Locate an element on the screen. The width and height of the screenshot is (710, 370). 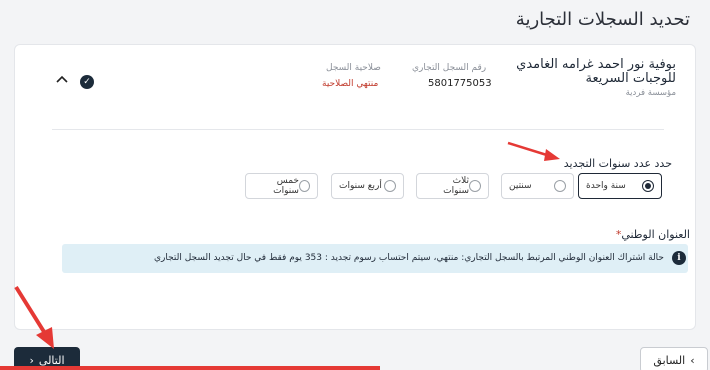
option-five-years: خمس سنوات is located at coordinates (281, 186).